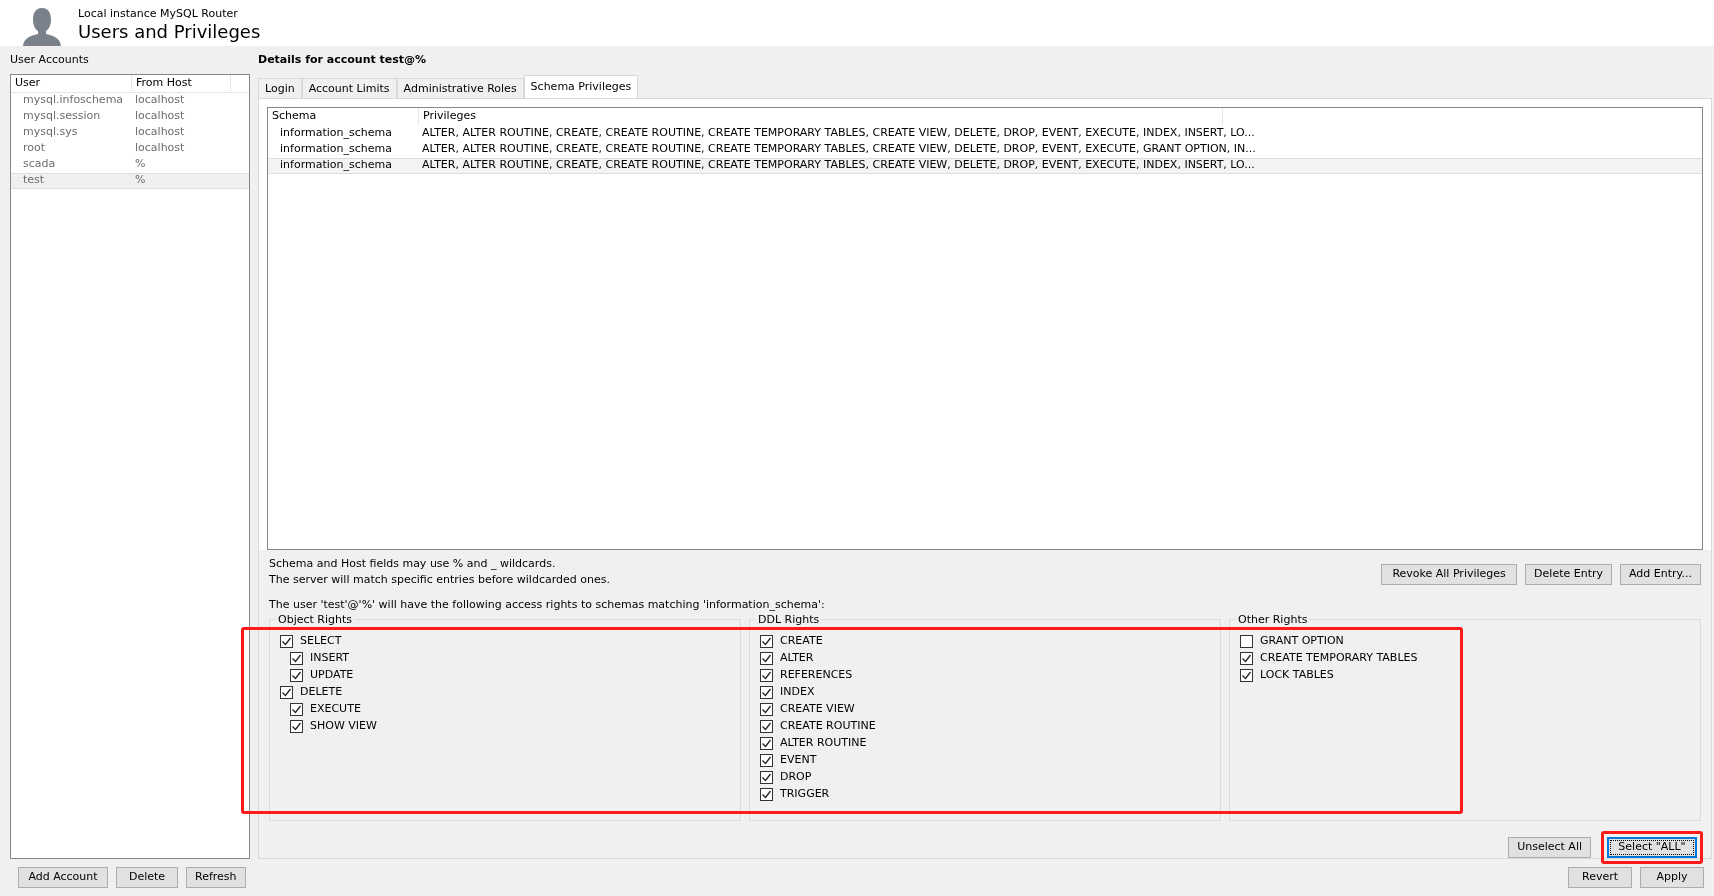 This screenshot has width=1714, height=896. Describe the element at coordinates (280, 87) in the screenshot. I see `tab: Login` at that location.